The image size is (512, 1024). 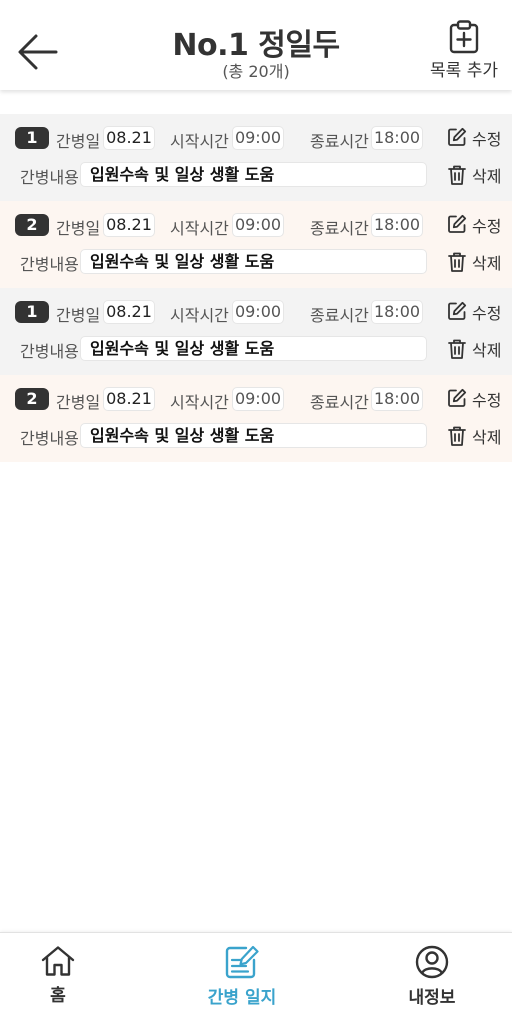 I want to click on add-list-label: 목록 추가, so click(x=464, y=71).